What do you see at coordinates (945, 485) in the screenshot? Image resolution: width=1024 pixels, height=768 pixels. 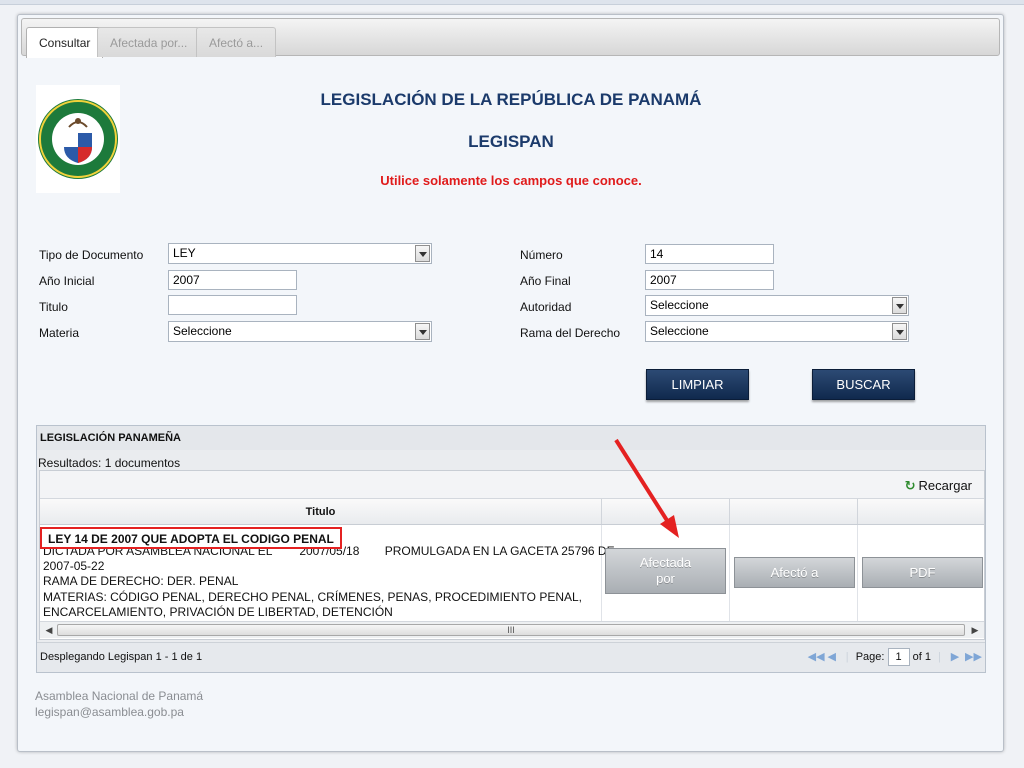 I see `reload-label: Recargar` at bounding box center [945, 485].